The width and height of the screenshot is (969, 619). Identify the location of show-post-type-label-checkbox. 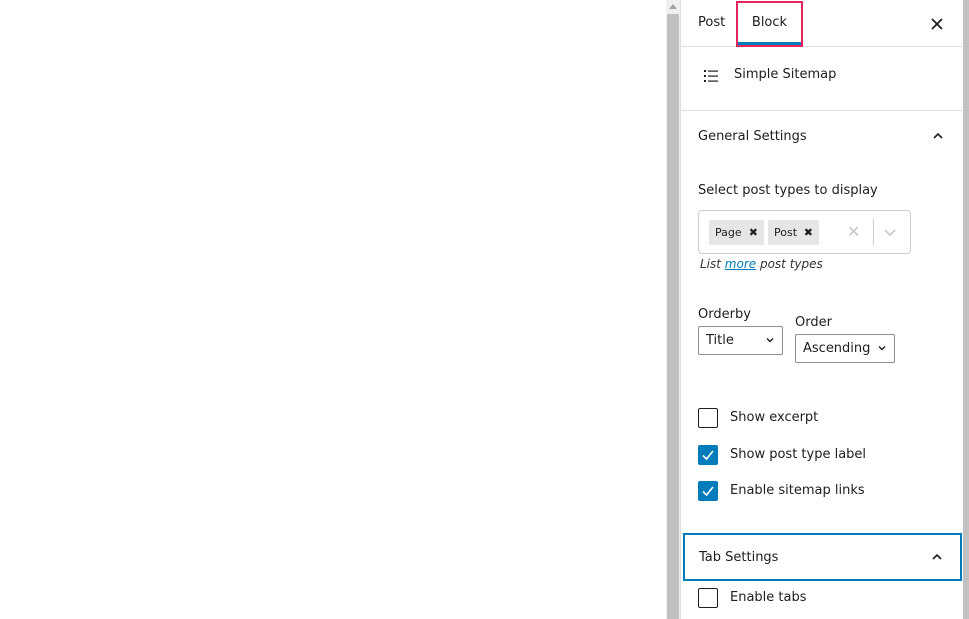
(708, 455).